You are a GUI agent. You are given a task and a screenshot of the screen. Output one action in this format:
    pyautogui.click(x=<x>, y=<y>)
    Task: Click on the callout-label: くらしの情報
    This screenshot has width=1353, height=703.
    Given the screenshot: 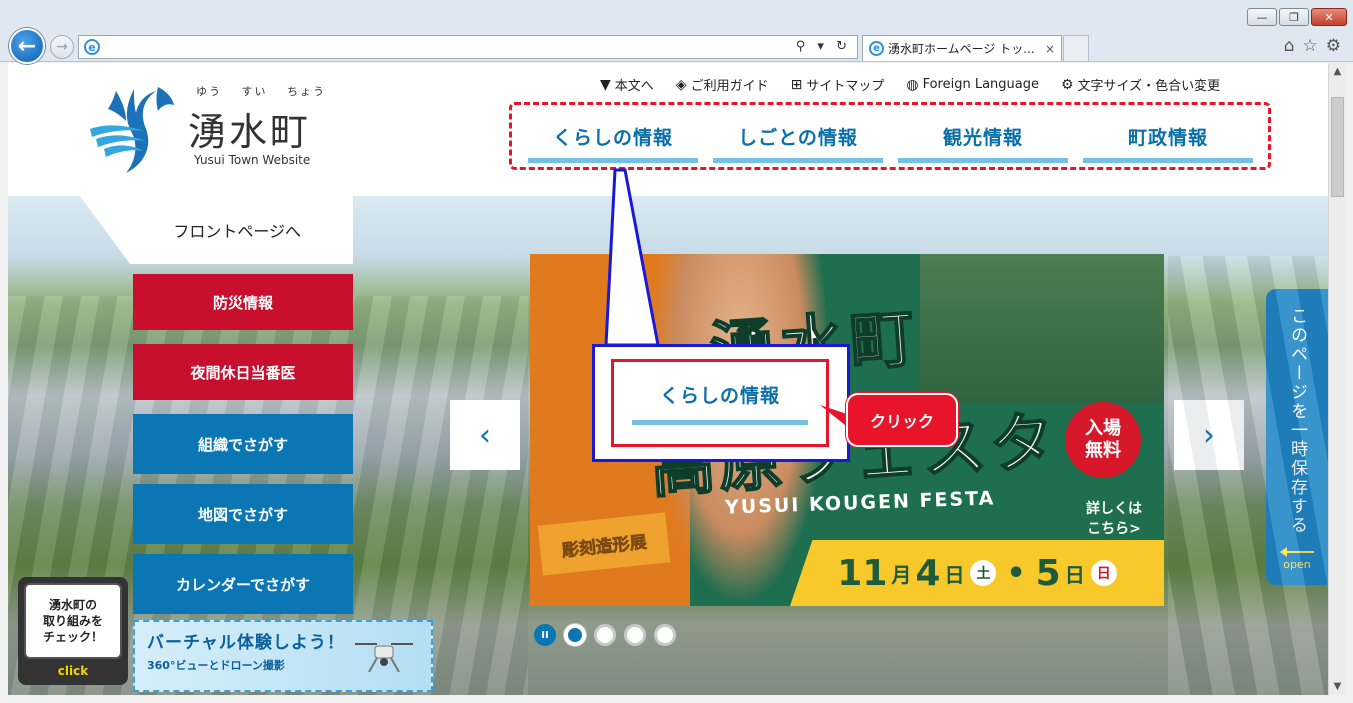 What is the action you would take?
    pyautogui.click(x=719, y=396)
    